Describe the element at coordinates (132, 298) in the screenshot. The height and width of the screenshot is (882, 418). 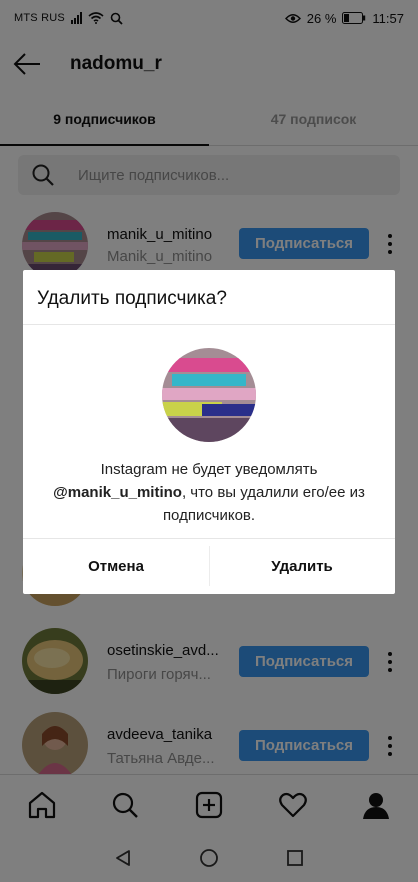
I see `dialog-title: Удалить подписчика?` at that location.